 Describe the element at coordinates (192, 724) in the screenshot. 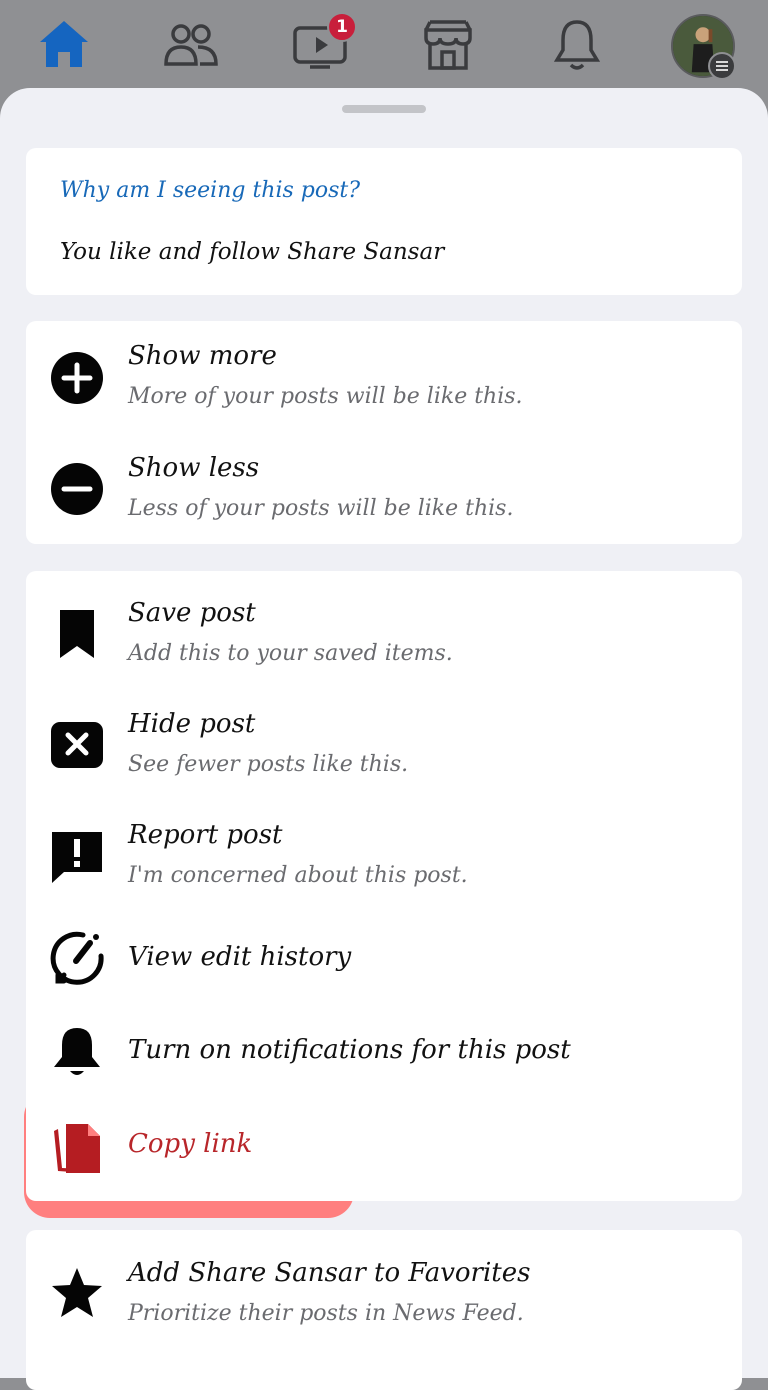

I see `item-title: Hide post` at that location.